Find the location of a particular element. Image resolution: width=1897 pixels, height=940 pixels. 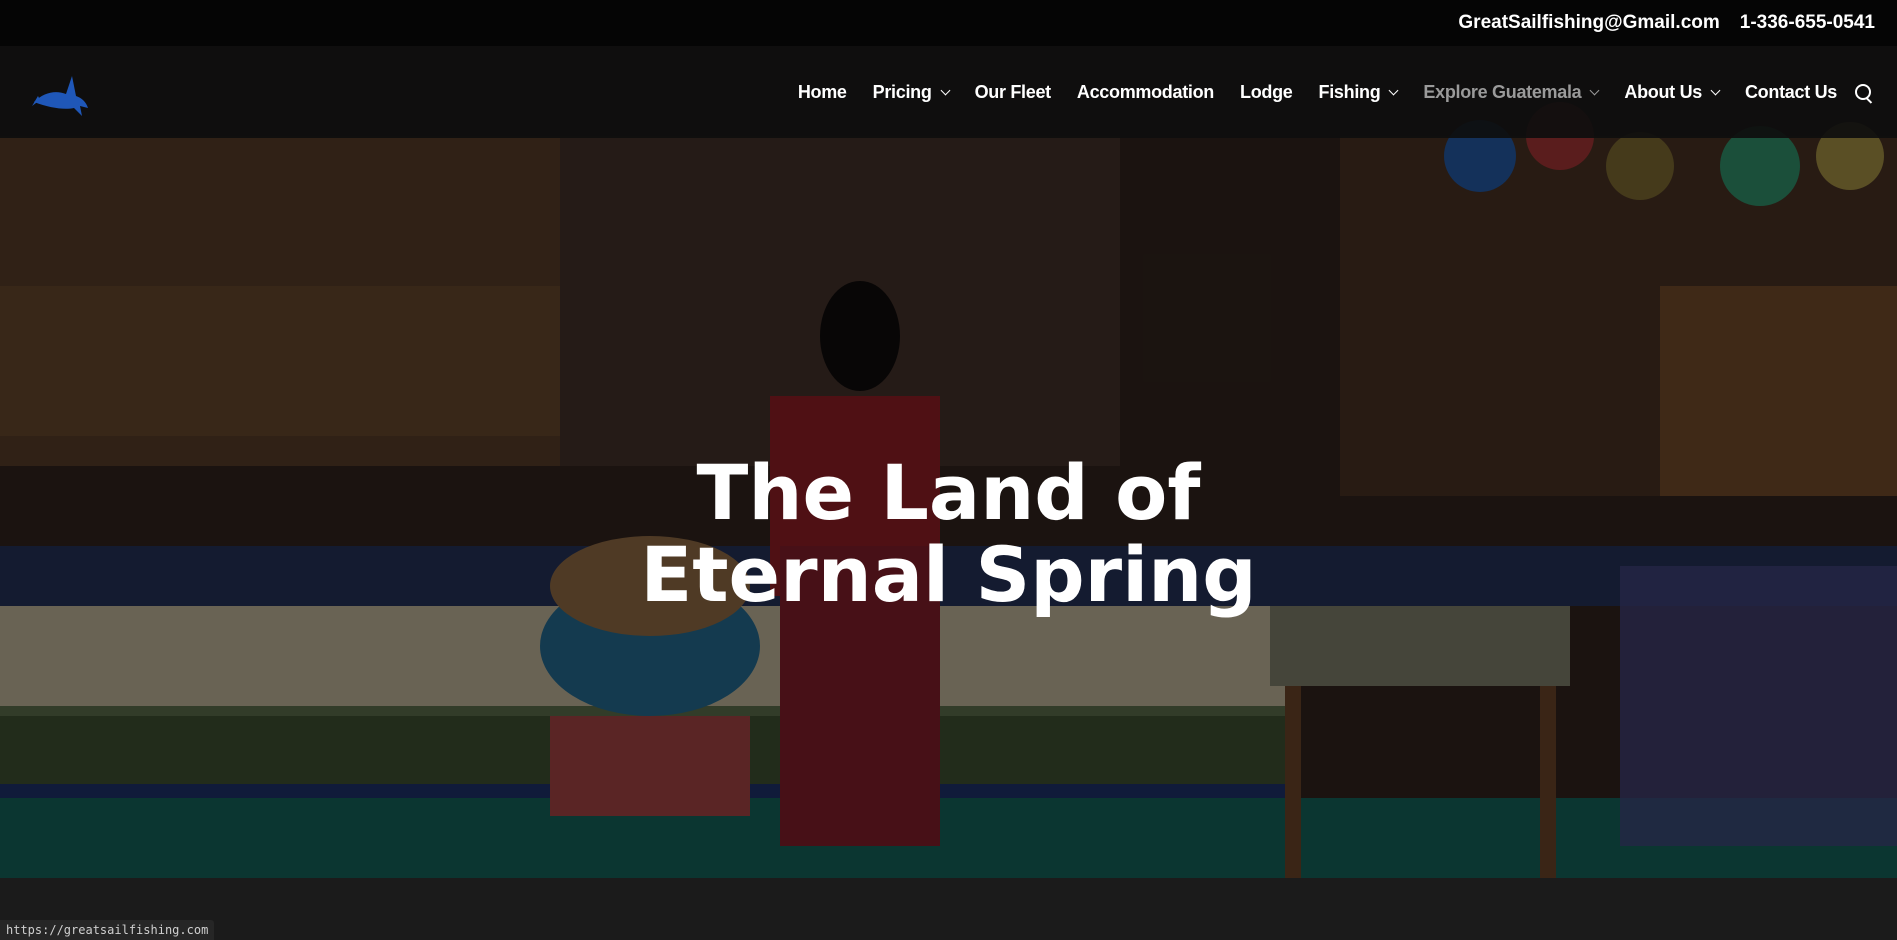

nav-item-label: Accommodation is located at coordinates (1145, 91).